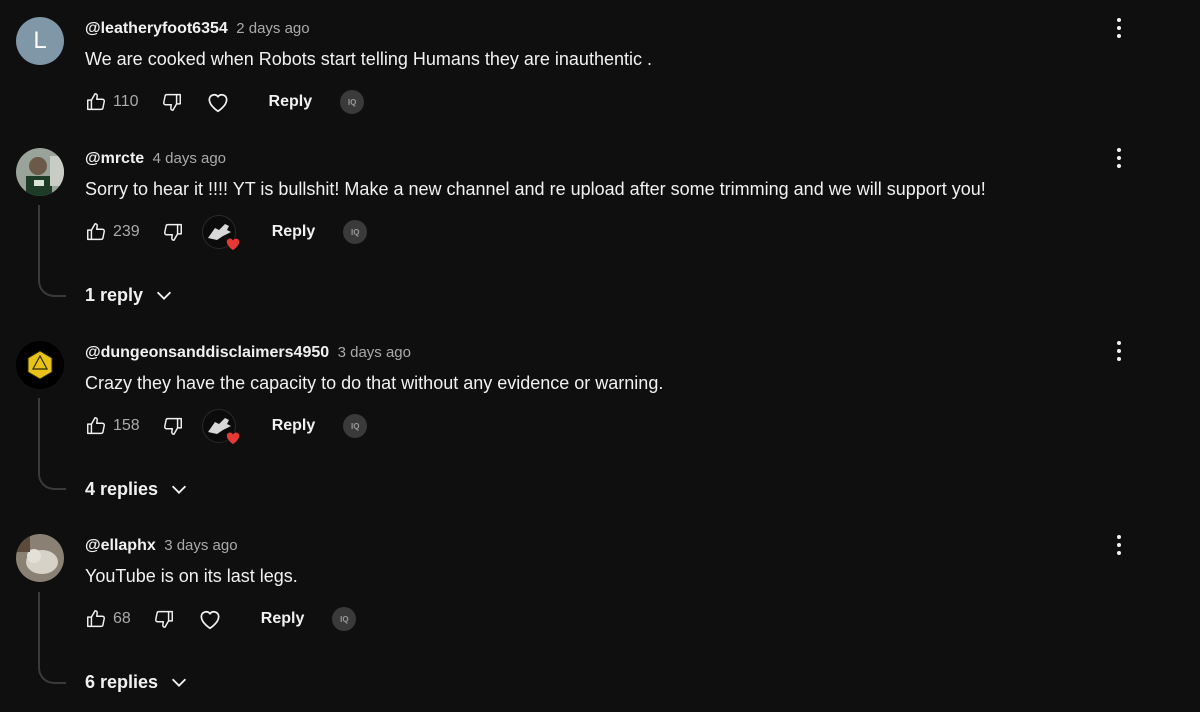 The image size is (1200, 712). What do you see at coordinates (189, 158) in the screenshot?
I see `timestamp: 4 days ago` at bounding box center [189, 158].